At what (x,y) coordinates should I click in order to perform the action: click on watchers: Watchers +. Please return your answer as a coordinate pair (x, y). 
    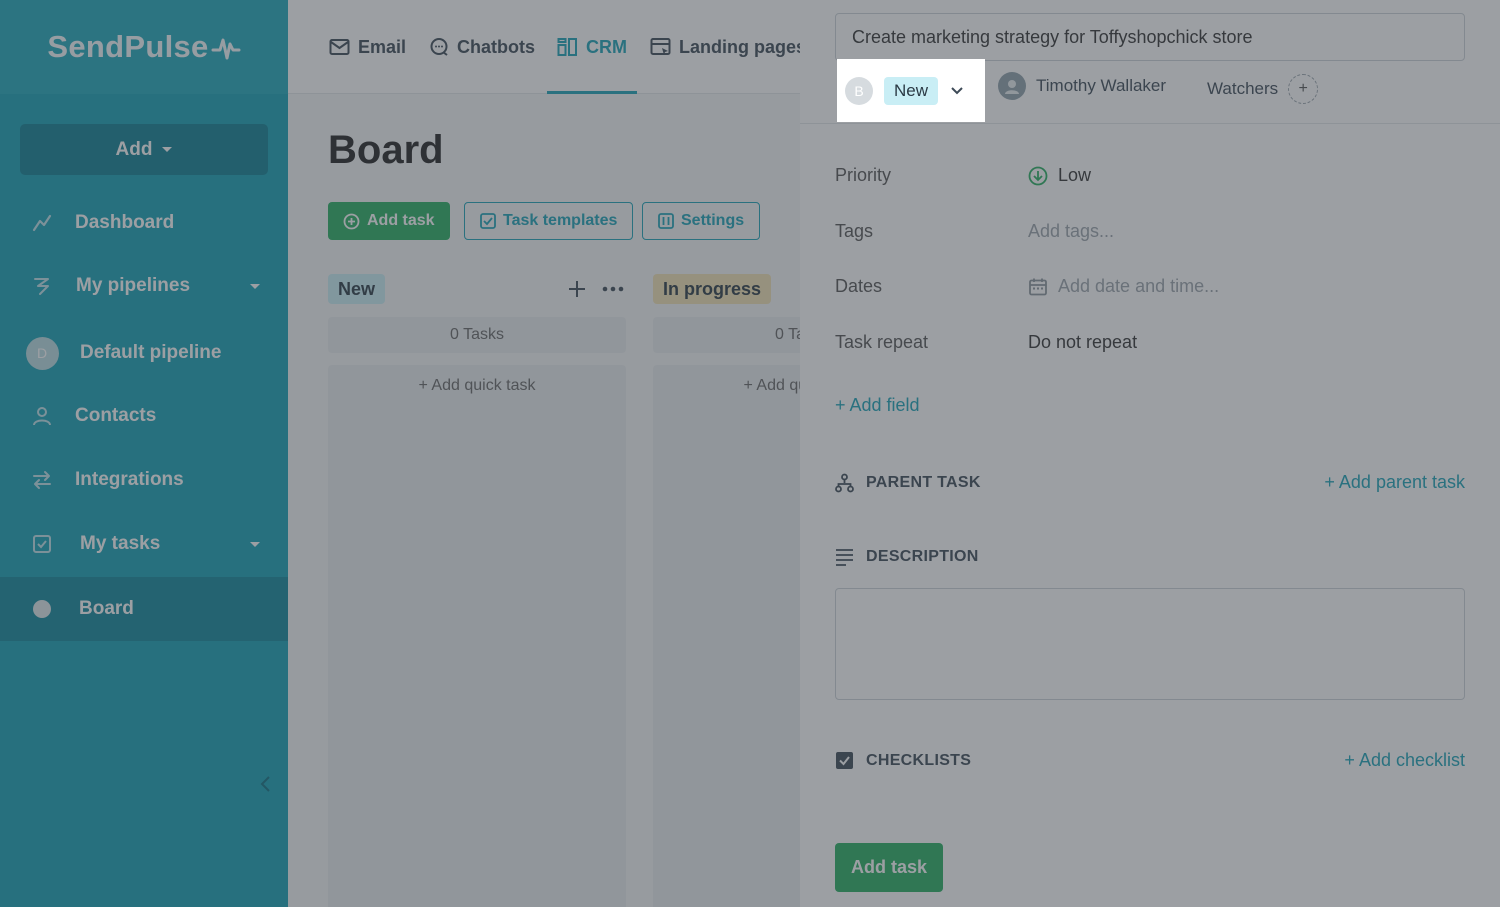
    Looking at the image, I should click on (1263, 89).